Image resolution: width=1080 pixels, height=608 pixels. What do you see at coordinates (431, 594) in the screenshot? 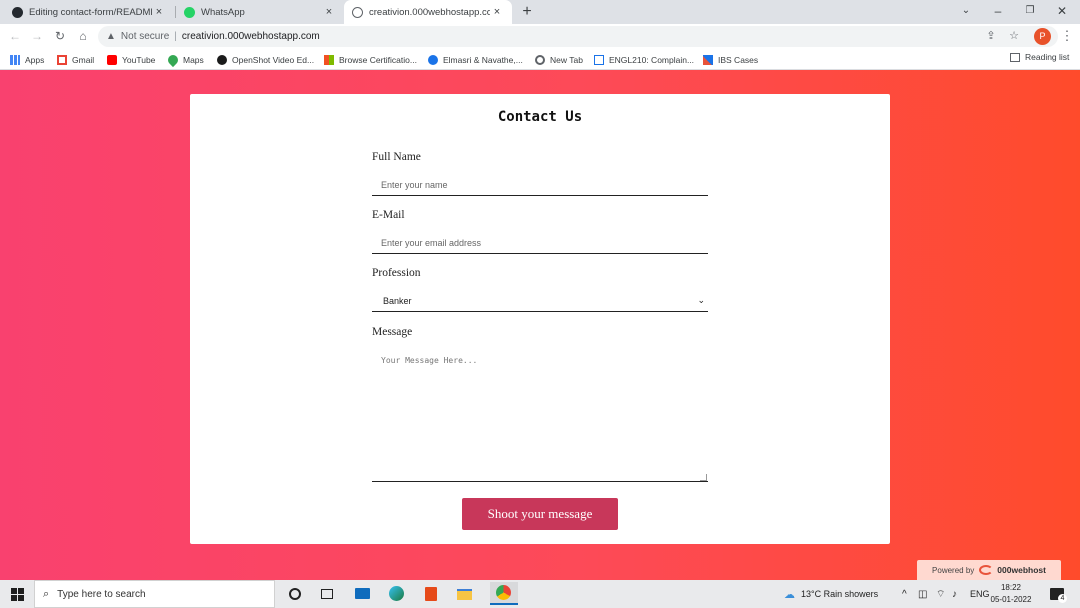
I see `office-icon` at bounding box center [431, 594].